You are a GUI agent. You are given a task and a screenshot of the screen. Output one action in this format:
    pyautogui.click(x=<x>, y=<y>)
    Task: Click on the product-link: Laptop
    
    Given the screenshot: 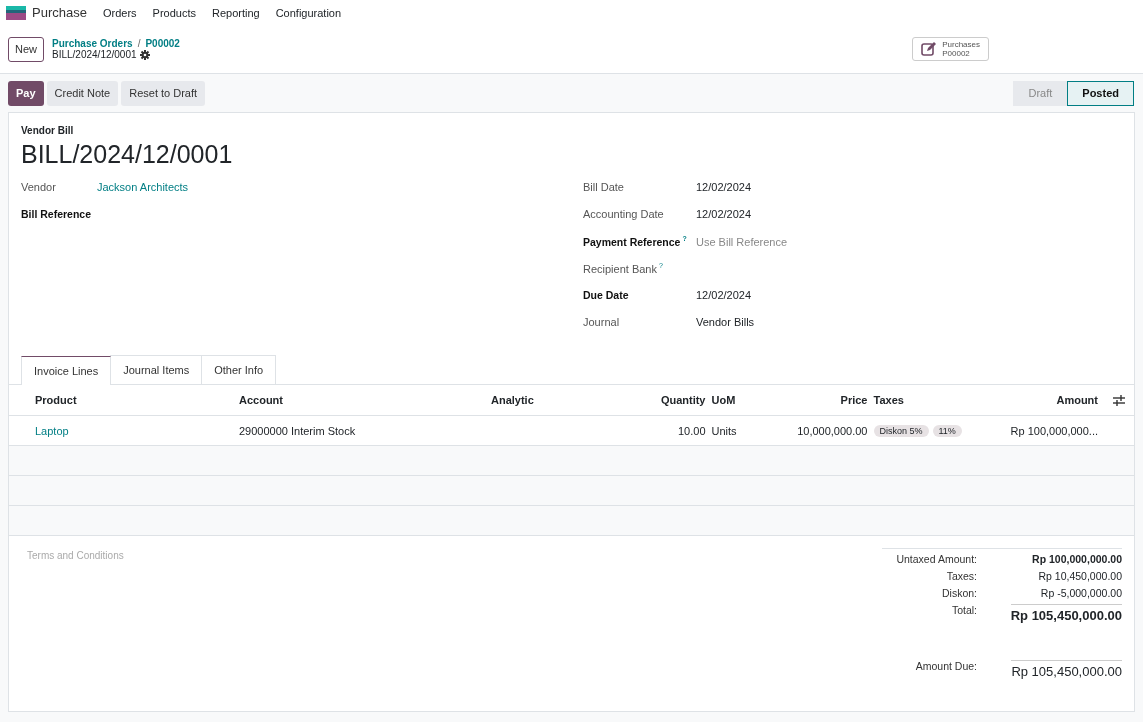 What is the action you would take?
    pyautogui.click(x=52, y=430)
    